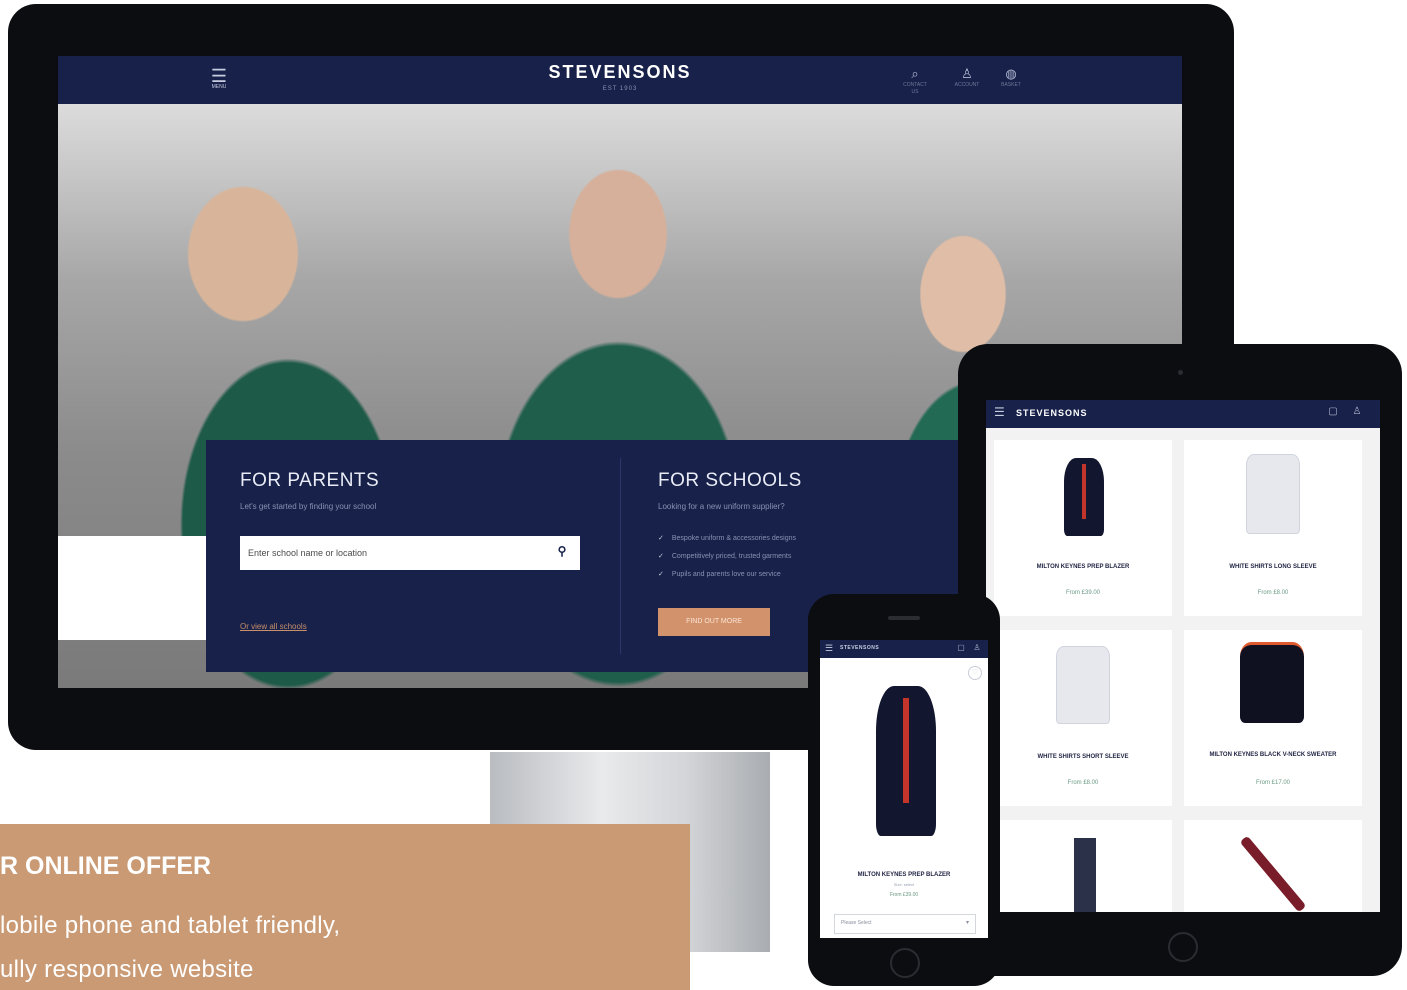 This screenshot has height=990, width=1407. What do you see at coordinates (1183, 947) in the screenshot?
I see `tablet-home-button` at bounding box center [1183, 947].